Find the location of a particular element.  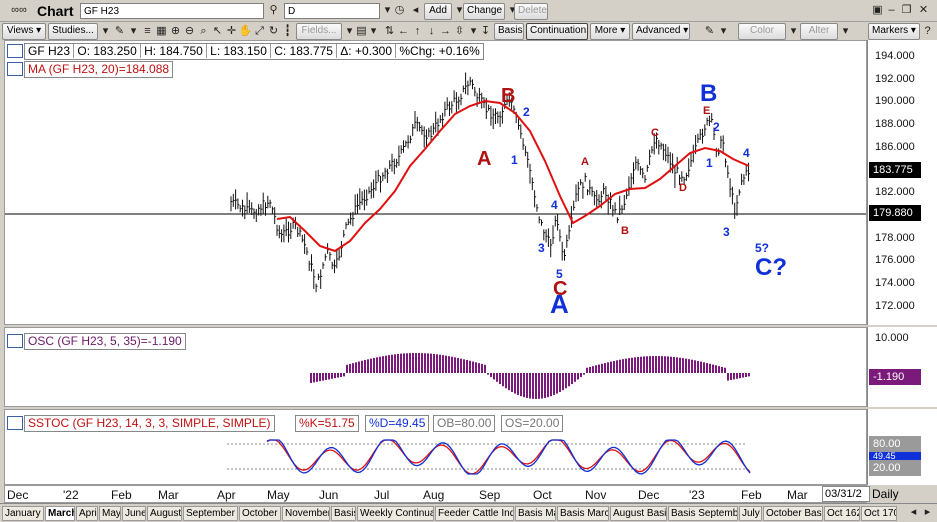

pencil-menu-icon: ▾ is located at coordinates (723, 31).